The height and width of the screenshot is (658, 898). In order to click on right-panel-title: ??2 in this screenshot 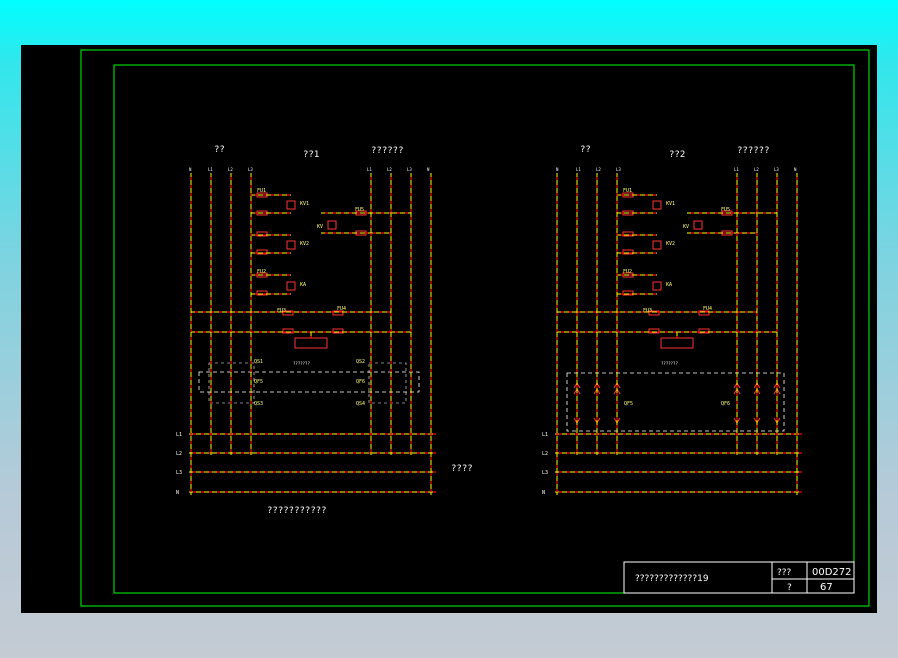, I will do `click(677, 155)`.